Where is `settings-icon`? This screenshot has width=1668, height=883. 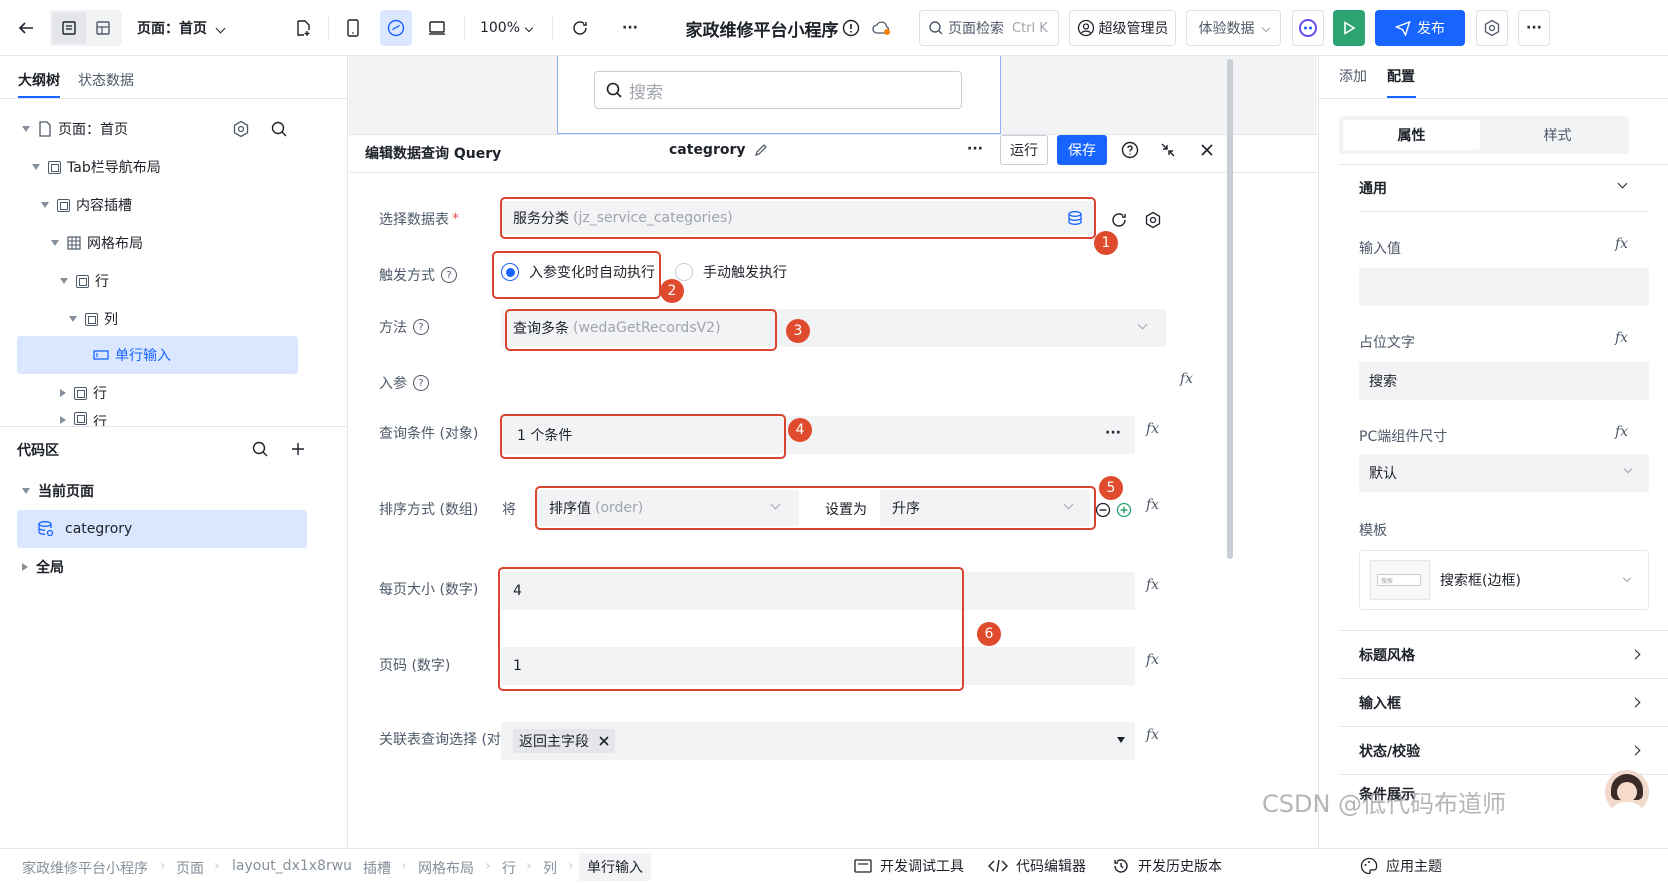
settings-icon is located at coordinates (1492, 28).